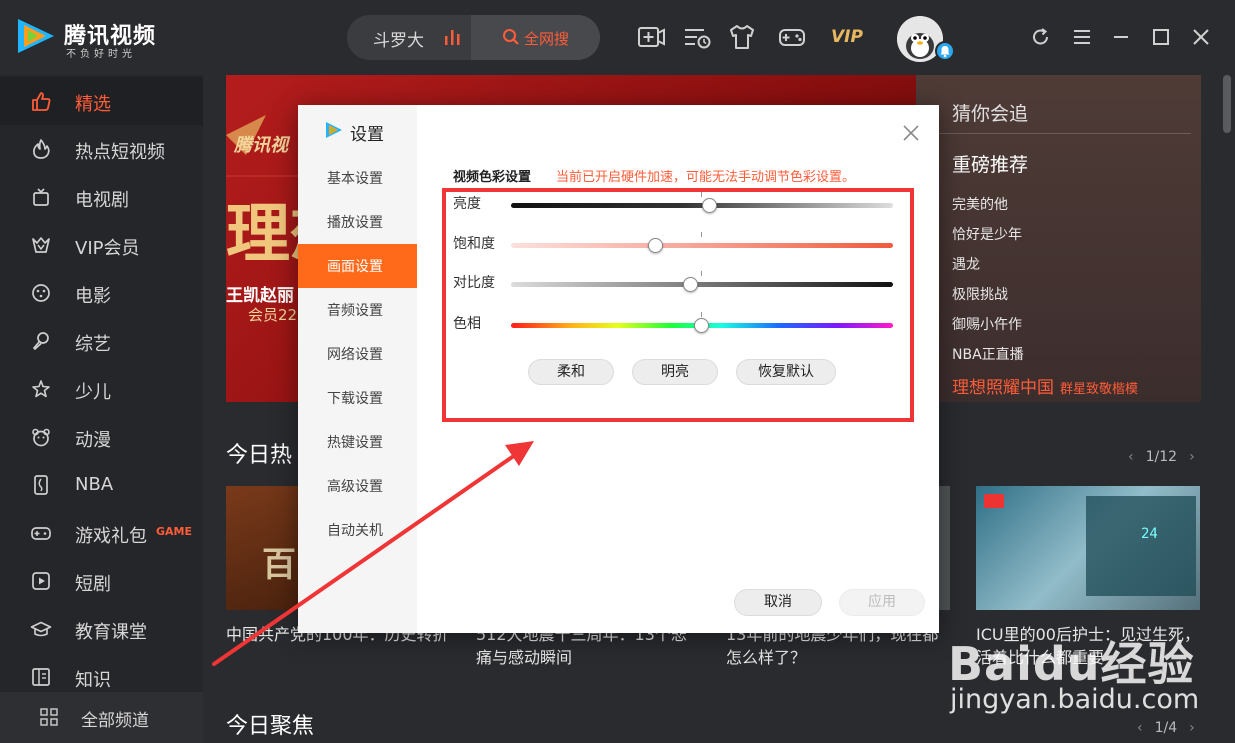  Describe the element at coordinates (778, 602) in the screenshot. I see `cancel-button: 取消` at that location.